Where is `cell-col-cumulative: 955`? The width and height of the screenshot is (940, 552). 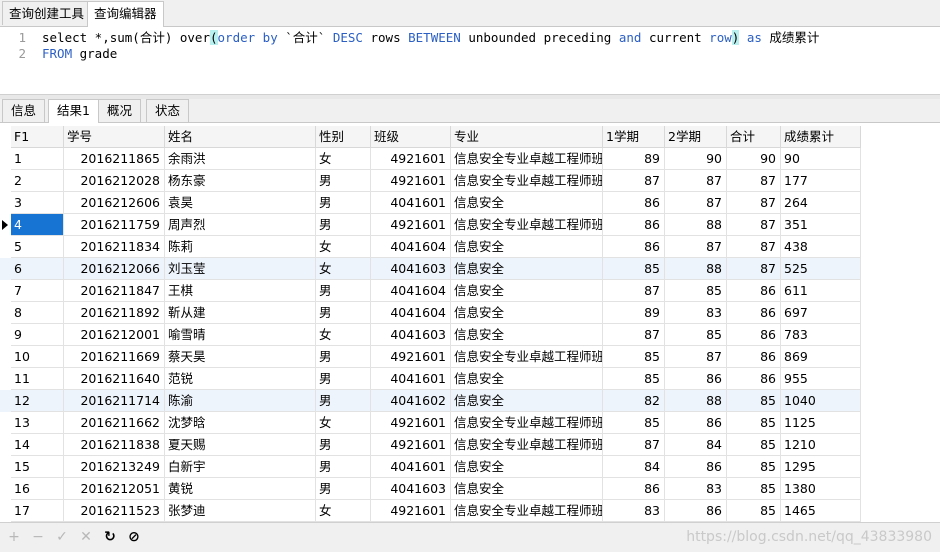 cell-col-cumulative: 955 is located at coordinates (821, 379).